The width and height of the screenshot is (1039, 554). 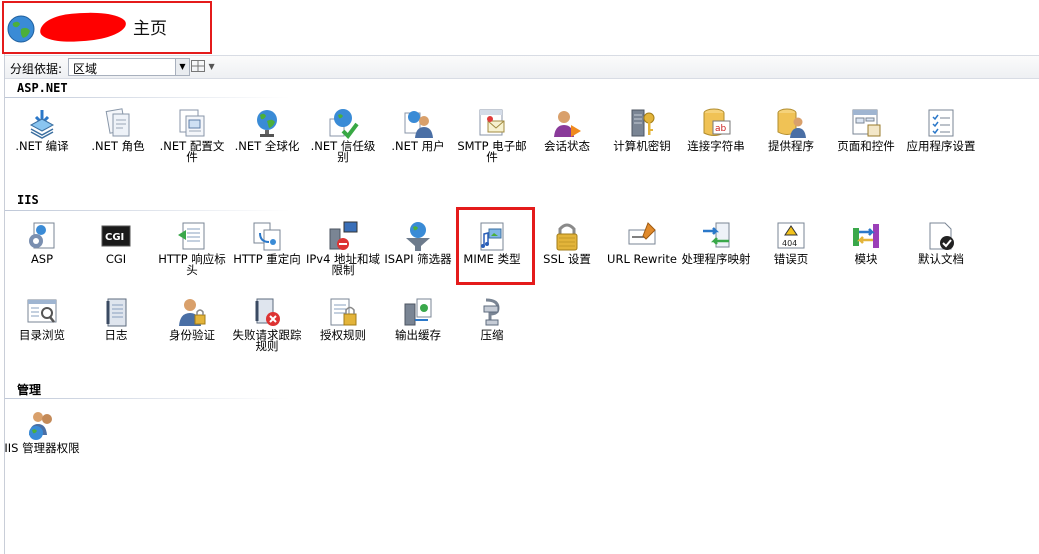 I want to click on feature-label: 提供程序, so click(x=791, y=146).